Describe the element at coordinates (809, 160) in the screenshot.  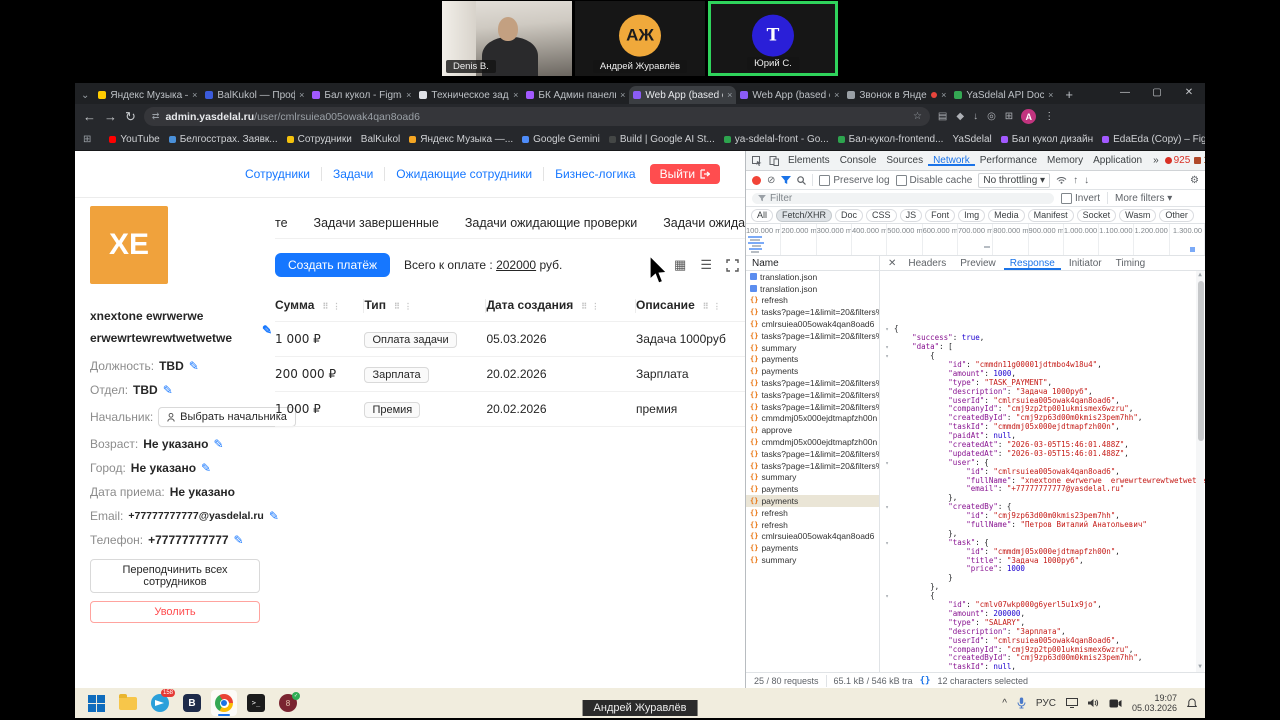
I see `devtools-tab-elements: Elements` at that location.